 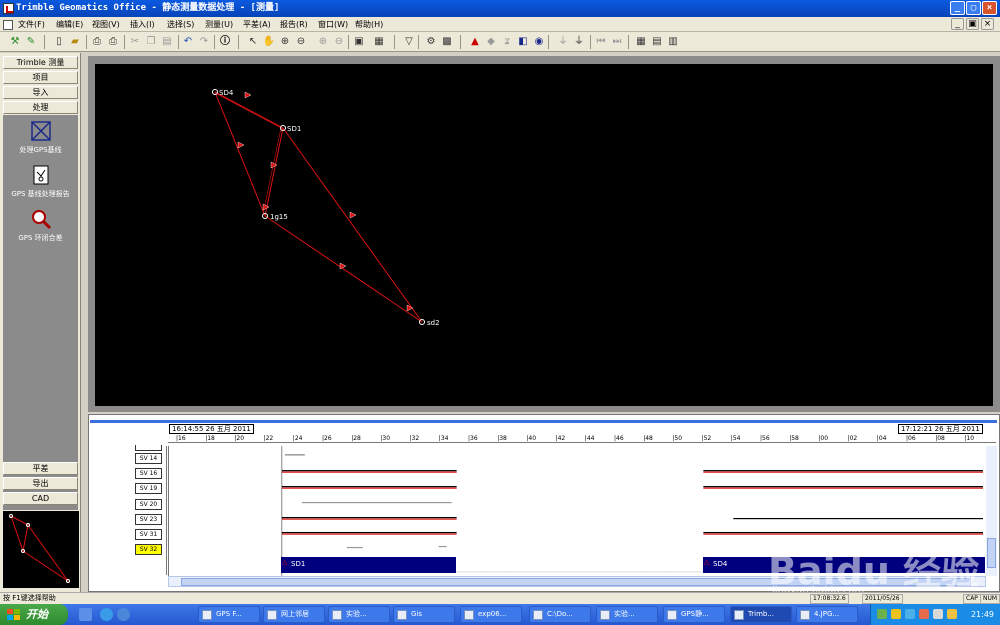 I want to click on select-arrow-icon: ↖, so click(x=253, y=42).